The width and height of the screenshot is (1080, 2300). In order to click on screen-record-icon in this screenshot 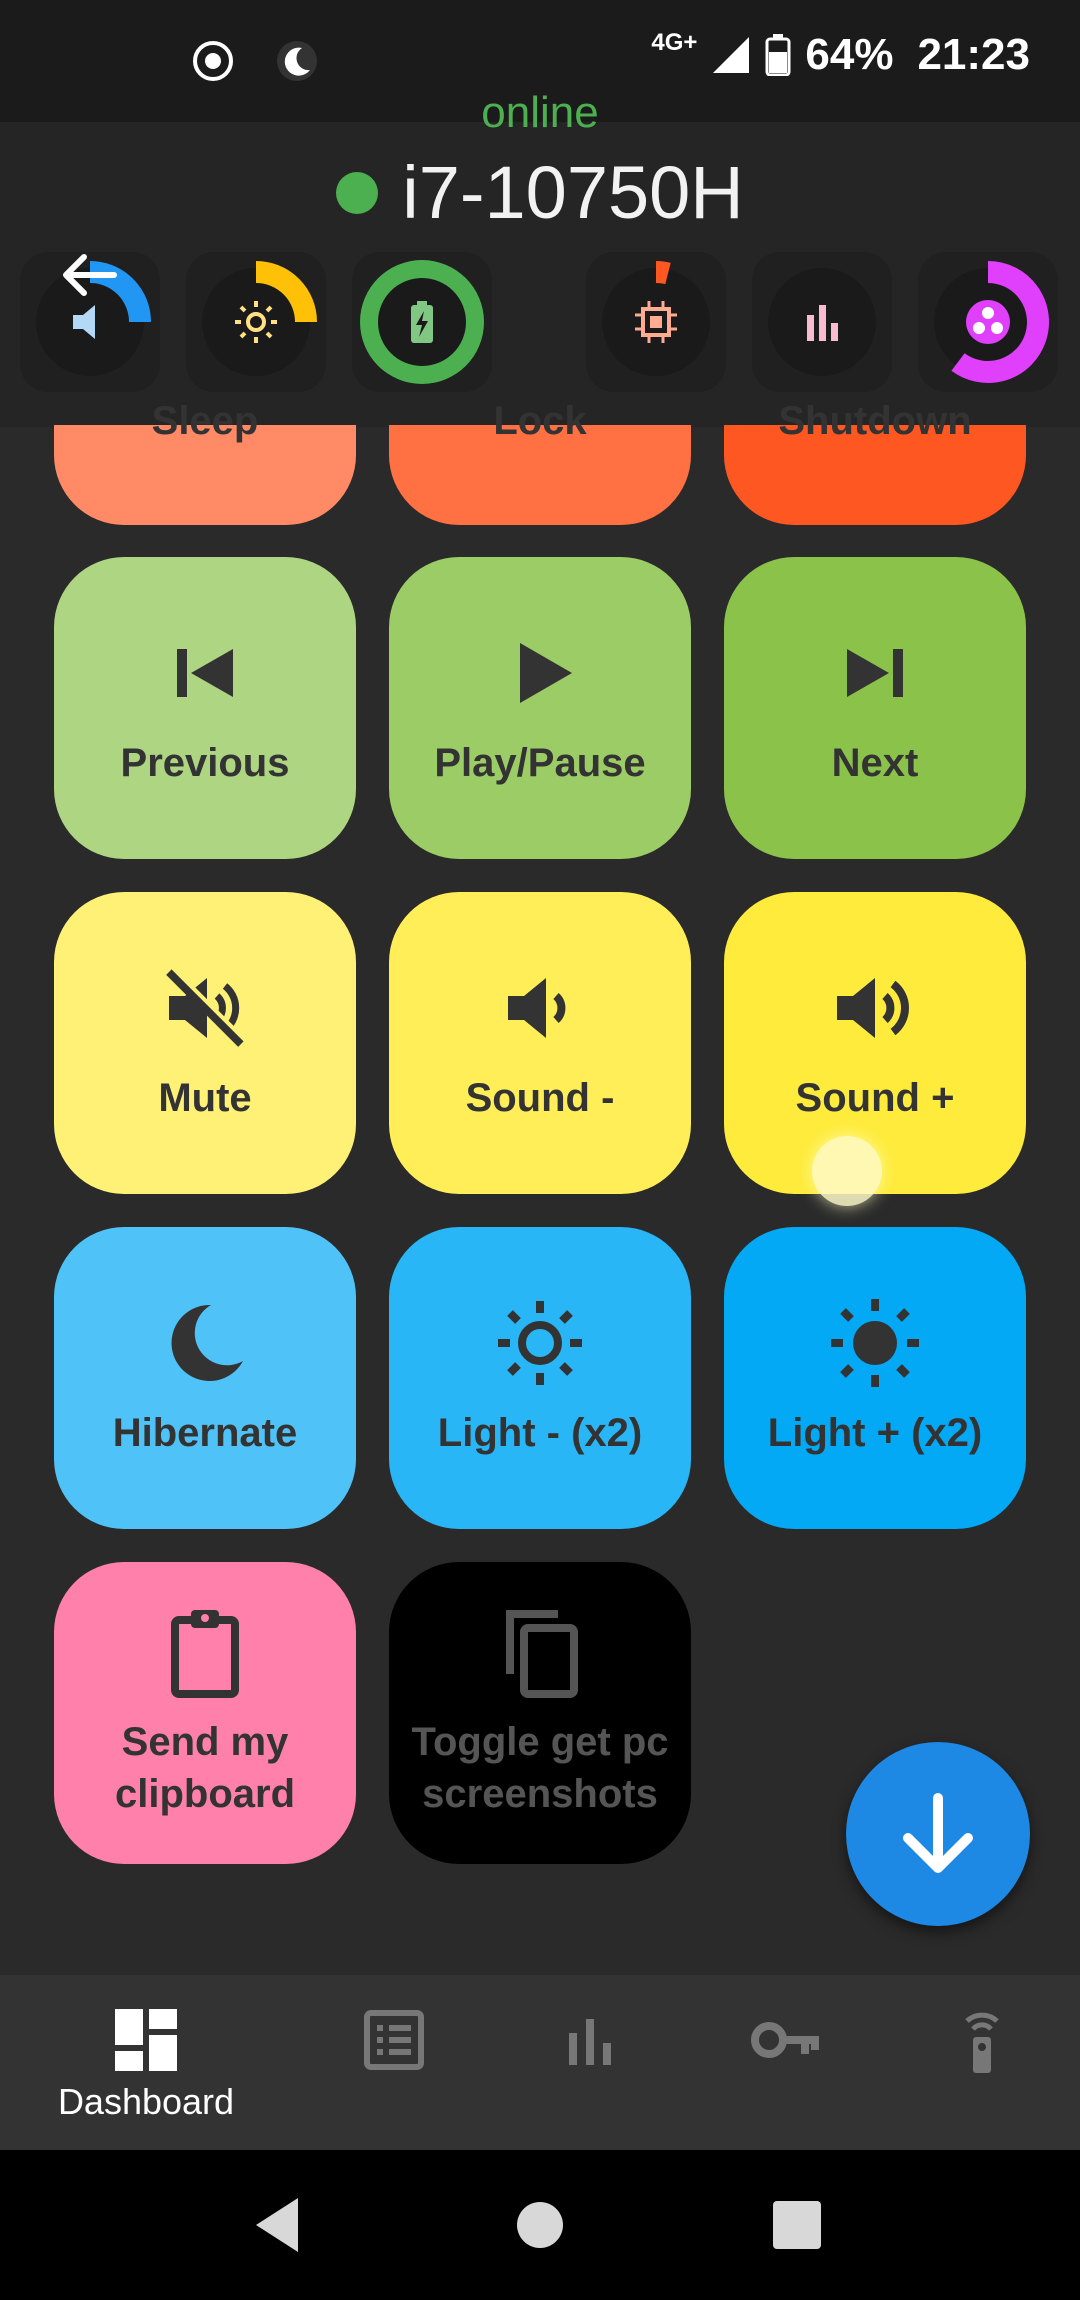, I will do `click(213, 61)`.